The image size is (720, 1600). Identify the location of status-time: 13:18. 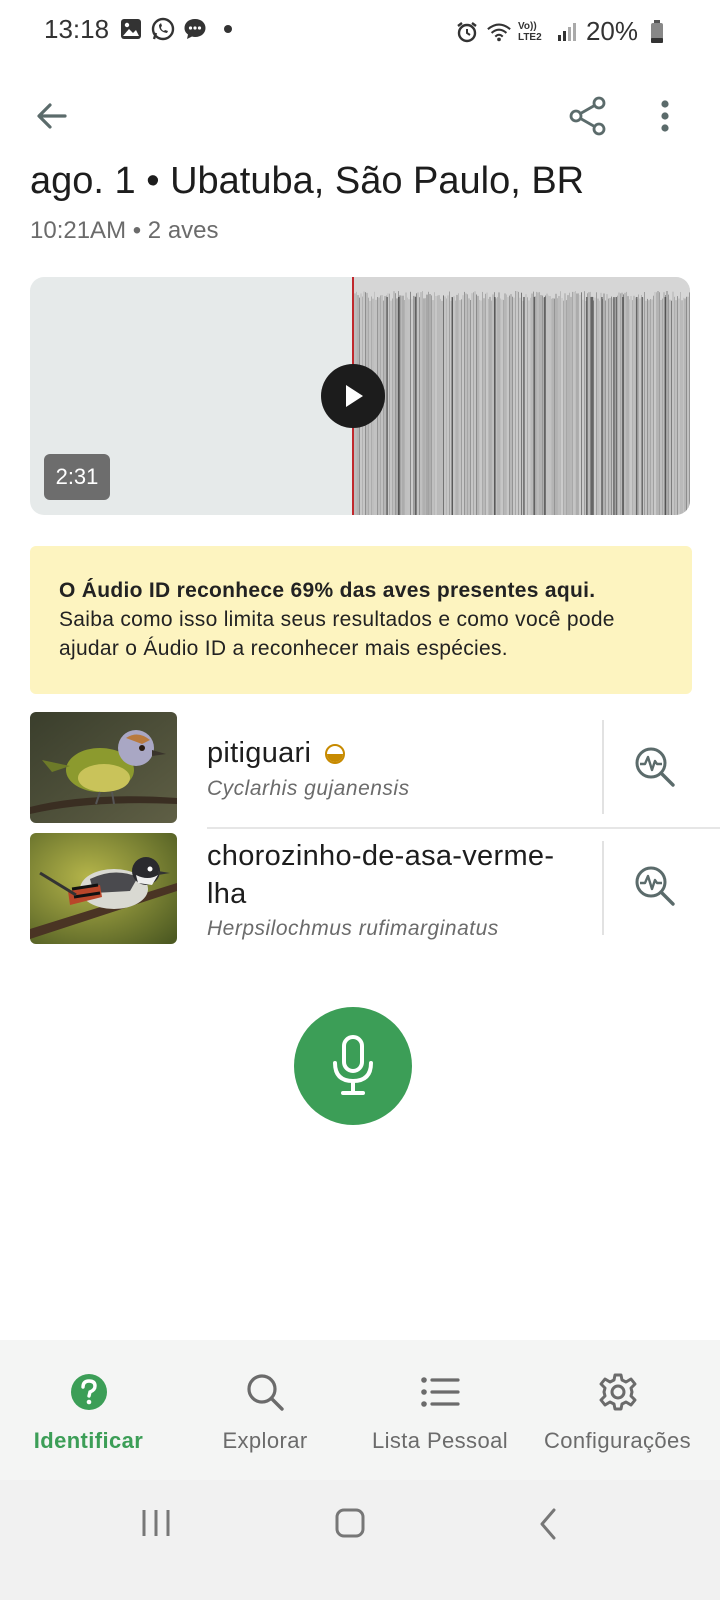
(77, 29).